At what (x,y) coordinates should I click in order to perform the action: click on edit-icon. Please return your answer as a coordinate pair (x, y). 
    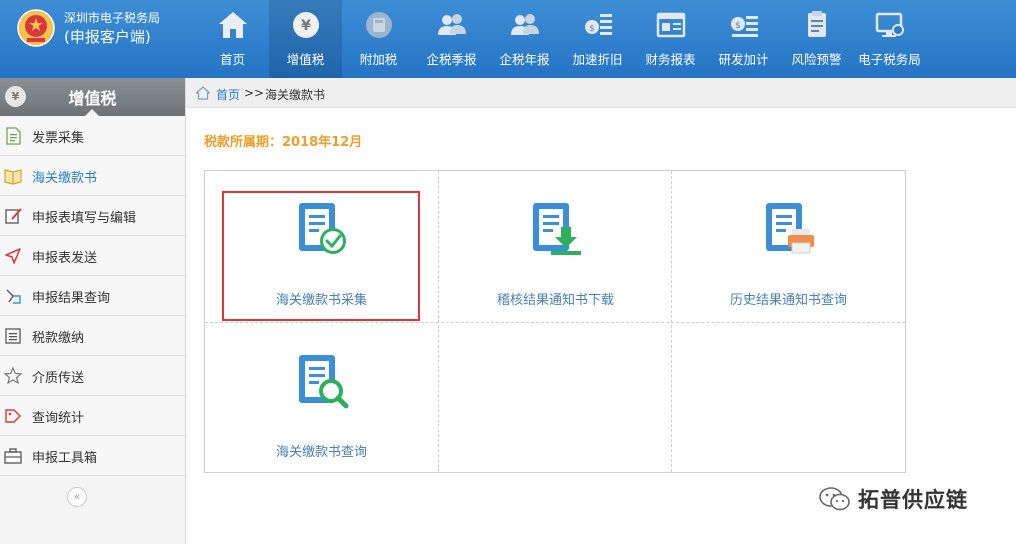
    Looking at the image, I should click on (13, 216).